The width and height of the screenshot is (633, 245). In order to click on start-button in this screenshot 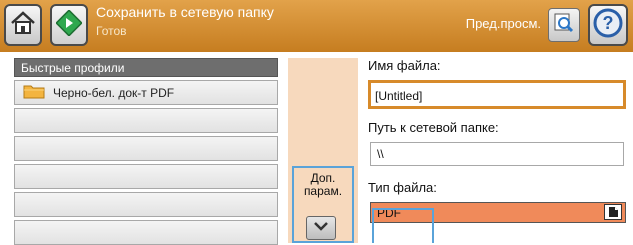, I will do `click(69, 25)`.